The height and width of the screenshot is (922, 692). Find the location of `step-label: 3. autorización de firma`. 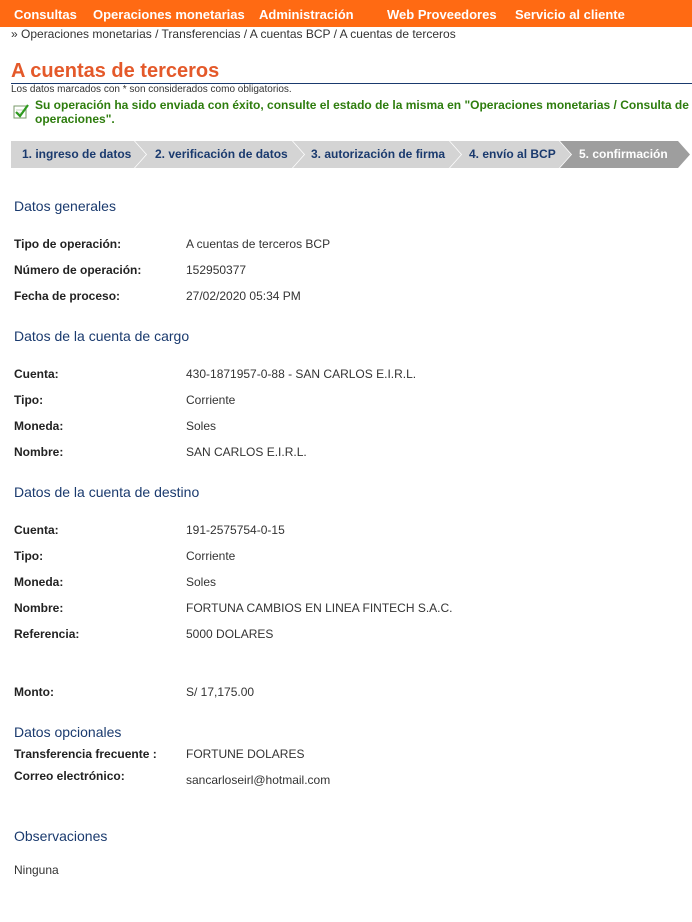

step-label: 3. autorización de firma is located at coordinates (378, 154).